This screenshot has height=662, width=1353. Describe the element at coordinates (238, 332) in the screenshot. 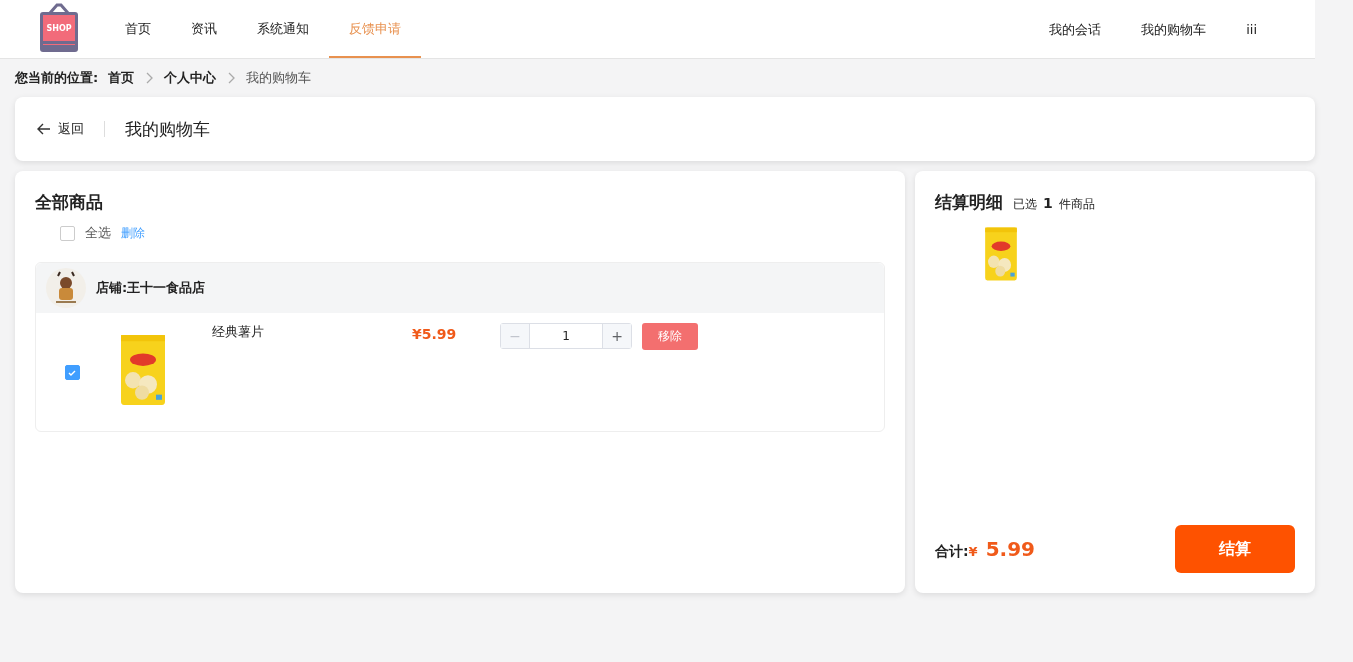

I see `product-name: 经典薯片` at that location.